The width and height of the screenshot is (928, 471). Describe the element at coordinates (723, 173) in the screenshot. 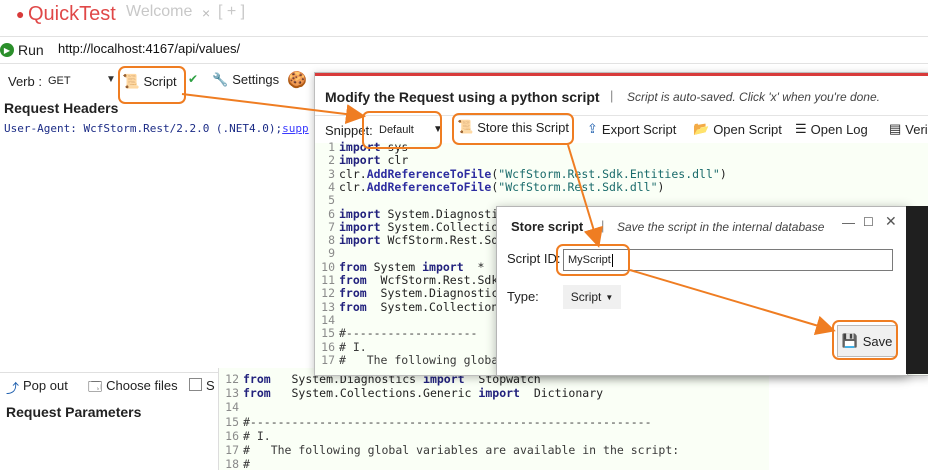

I see `code-token: )` at that location.